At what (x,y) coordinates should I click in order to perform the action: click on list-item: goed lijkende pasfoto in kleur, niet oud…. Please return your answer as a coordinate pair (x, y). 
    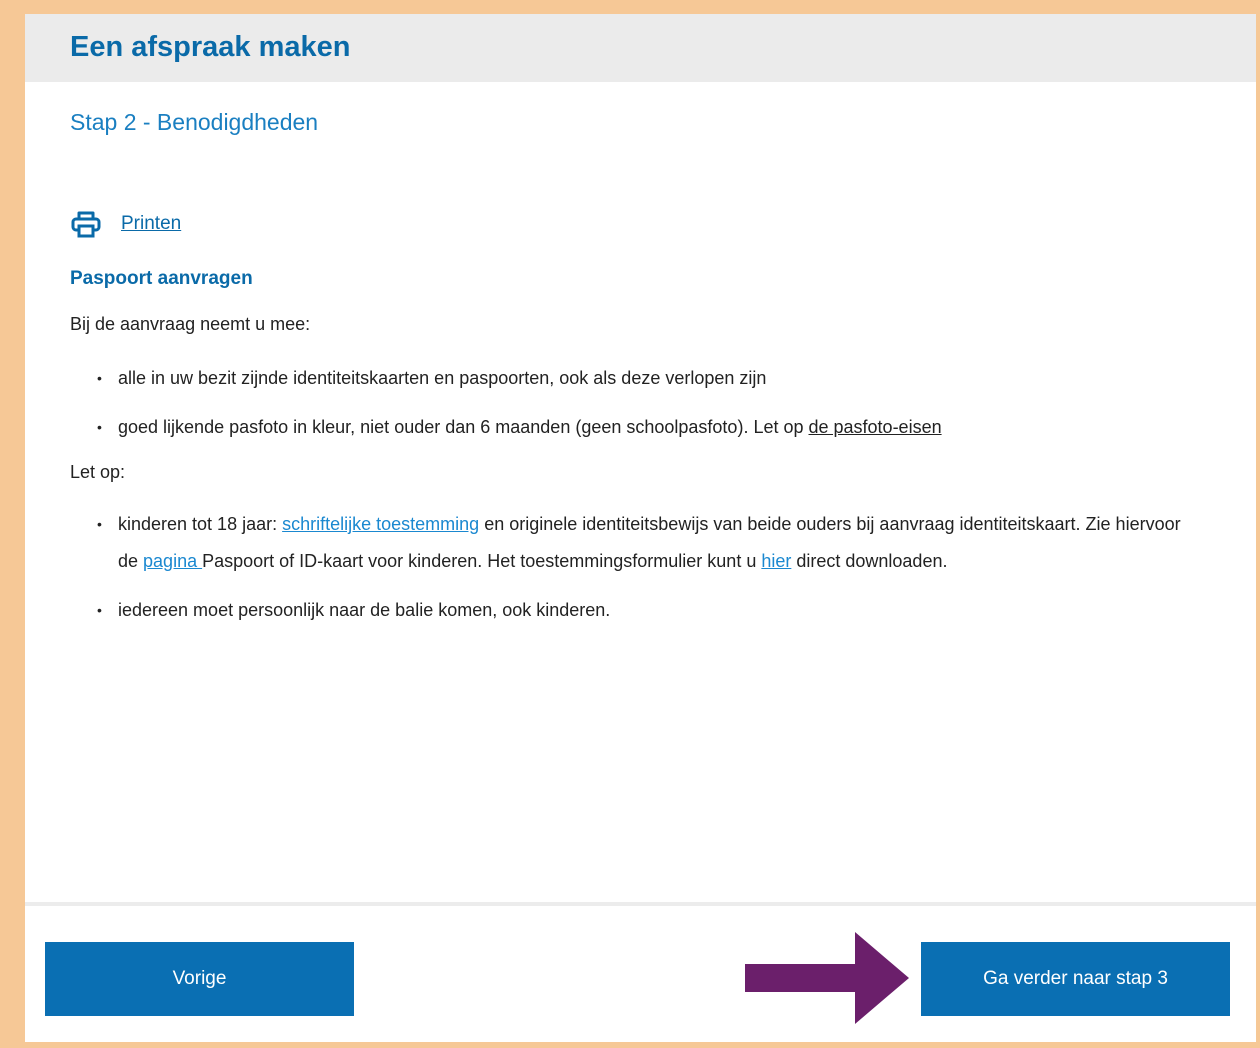
    Looking at the image, I should click on (645, 427).